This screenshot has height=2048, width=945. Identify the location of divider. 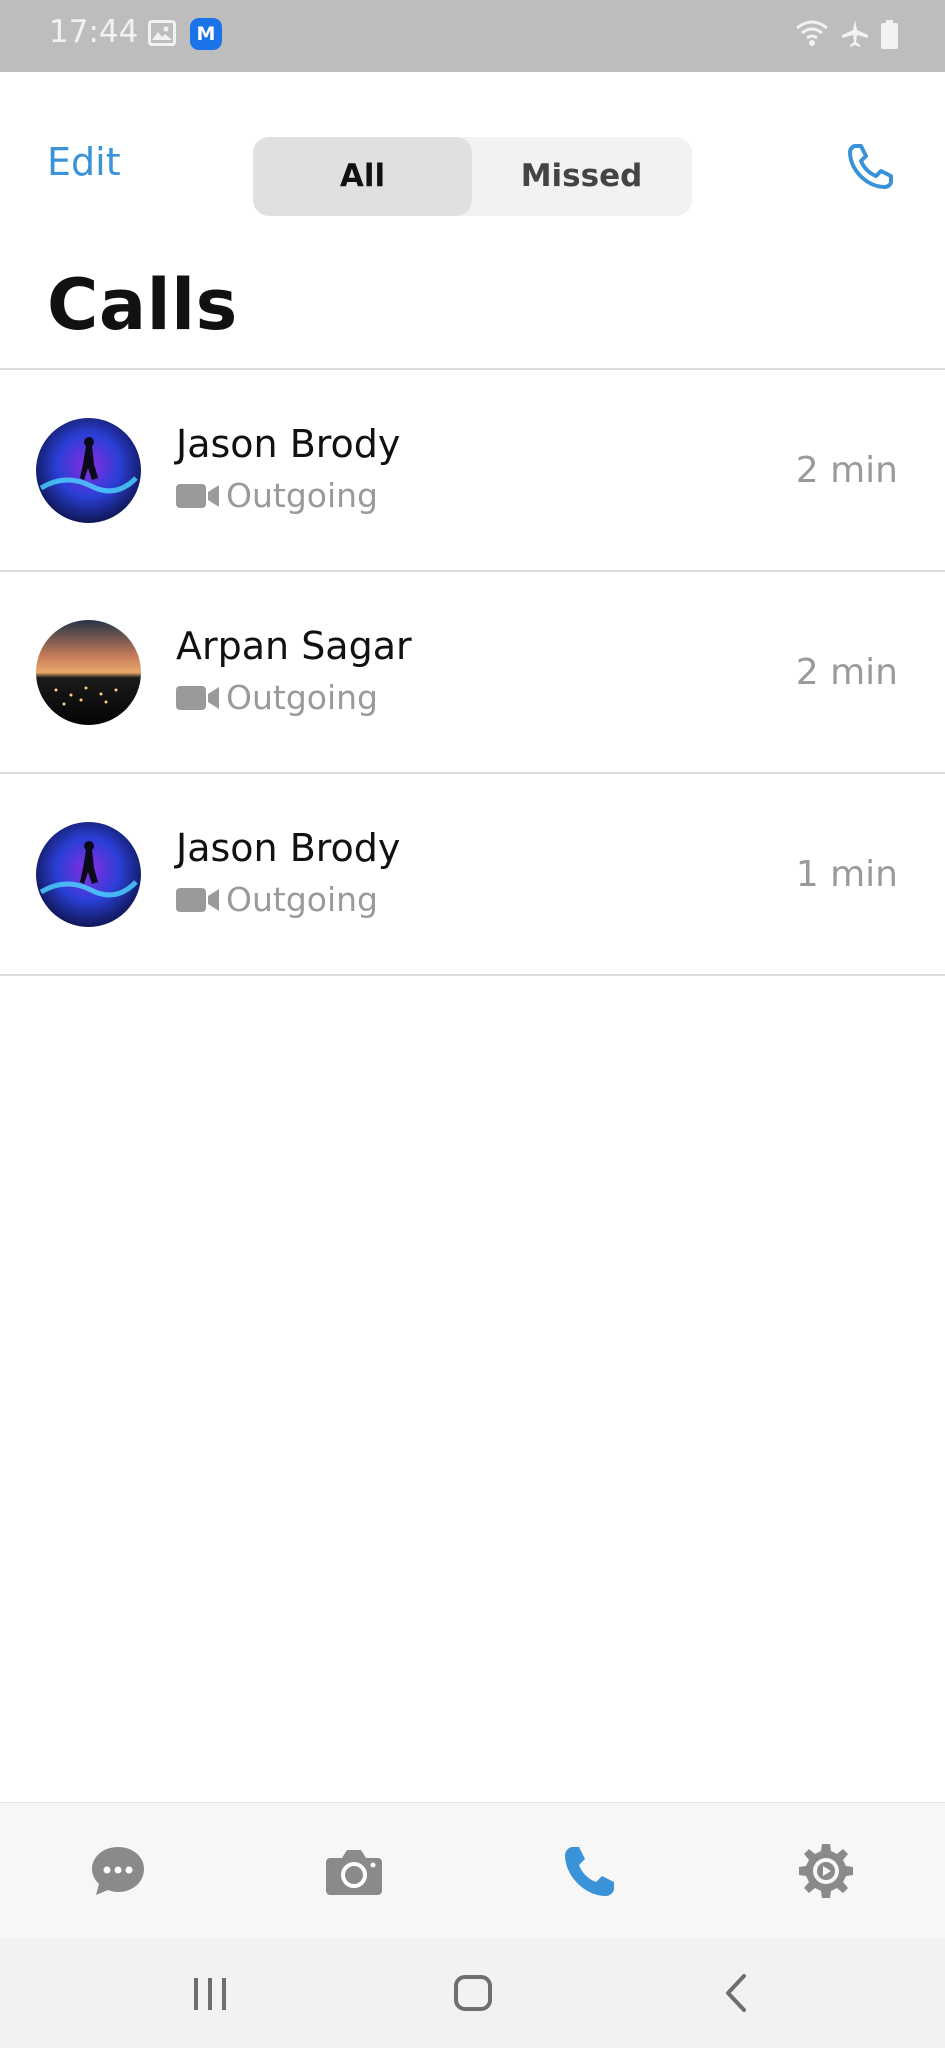
(472, 975).